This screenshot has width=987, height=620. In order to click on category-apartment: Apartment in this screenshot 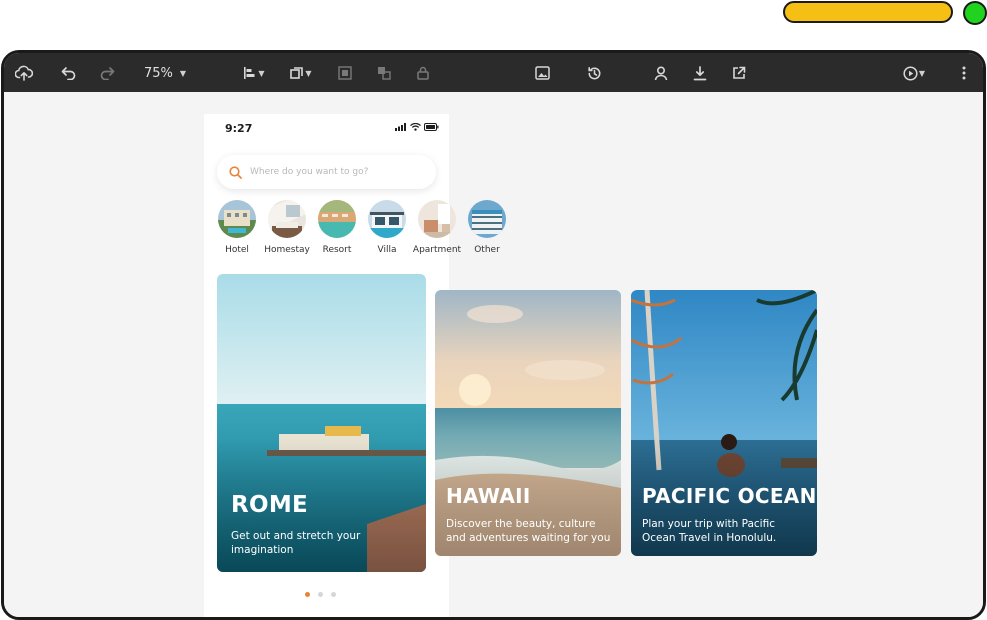, I will do `click(437, 227)`.